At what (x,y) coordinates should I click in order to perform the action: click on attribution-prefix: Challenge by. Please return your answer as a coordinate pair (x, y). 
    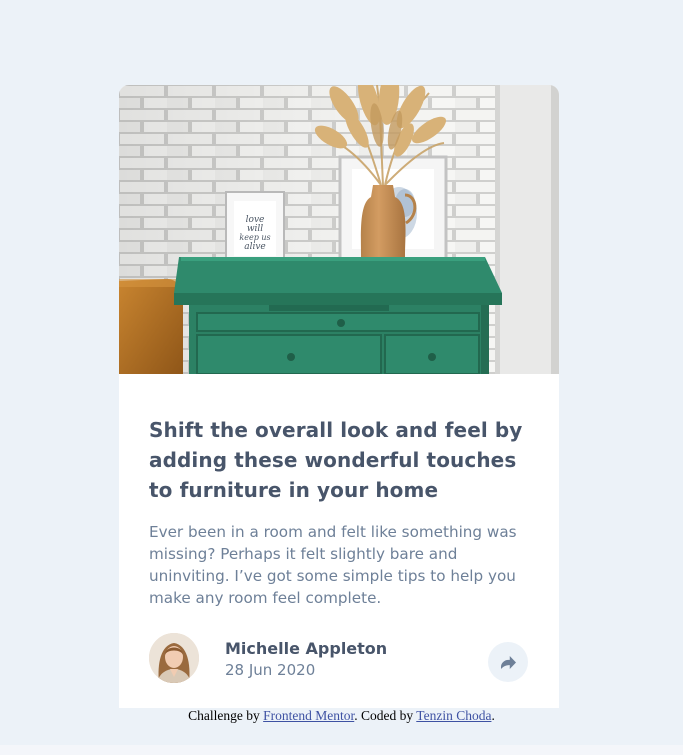
    Looking at the image, I should click on (226, 715).